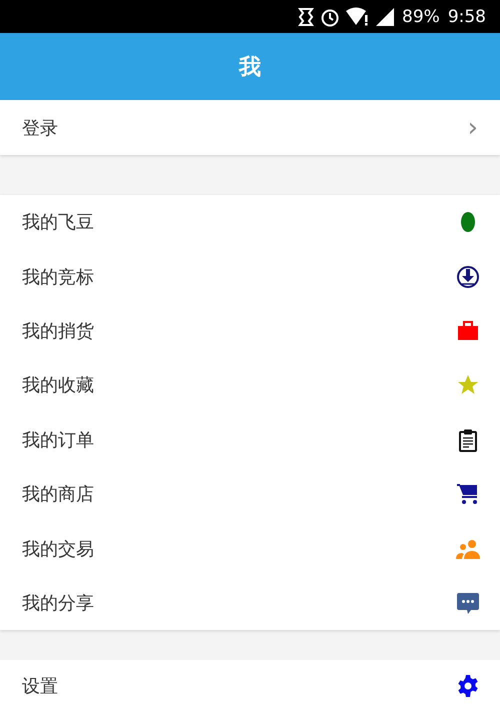  Describe the element at coordinates (250, 603) in the screenshot. I see `menu-item: 我的分享` at that location.